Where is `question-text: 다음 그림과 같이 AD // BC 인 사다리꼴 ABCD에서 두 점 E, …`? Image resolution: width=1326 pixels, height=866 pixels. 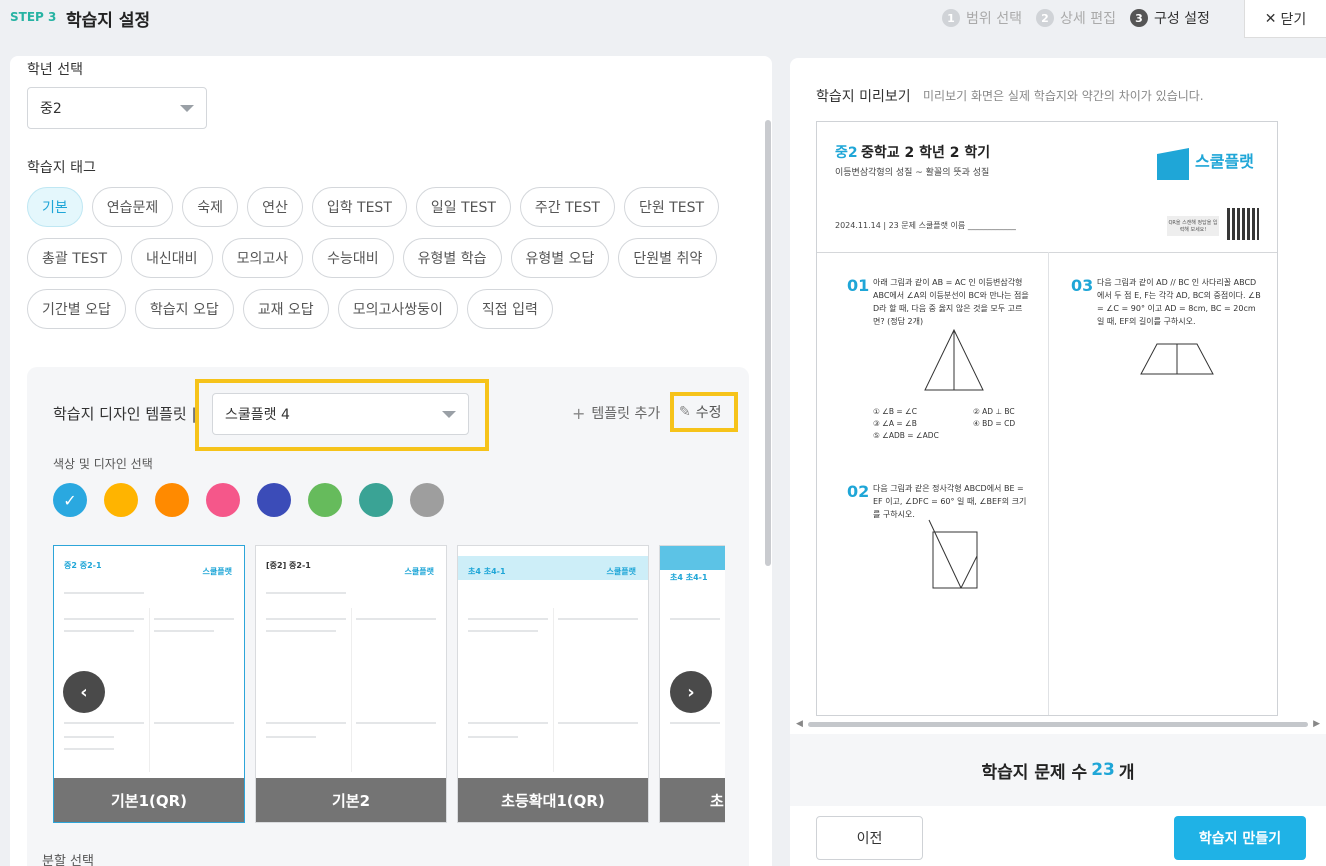
question-text: 다음 그림과 같이 AD // BC 인 사다리꼴 ABCD에서 두 점 E, … is located at coordinates (1179, 302).